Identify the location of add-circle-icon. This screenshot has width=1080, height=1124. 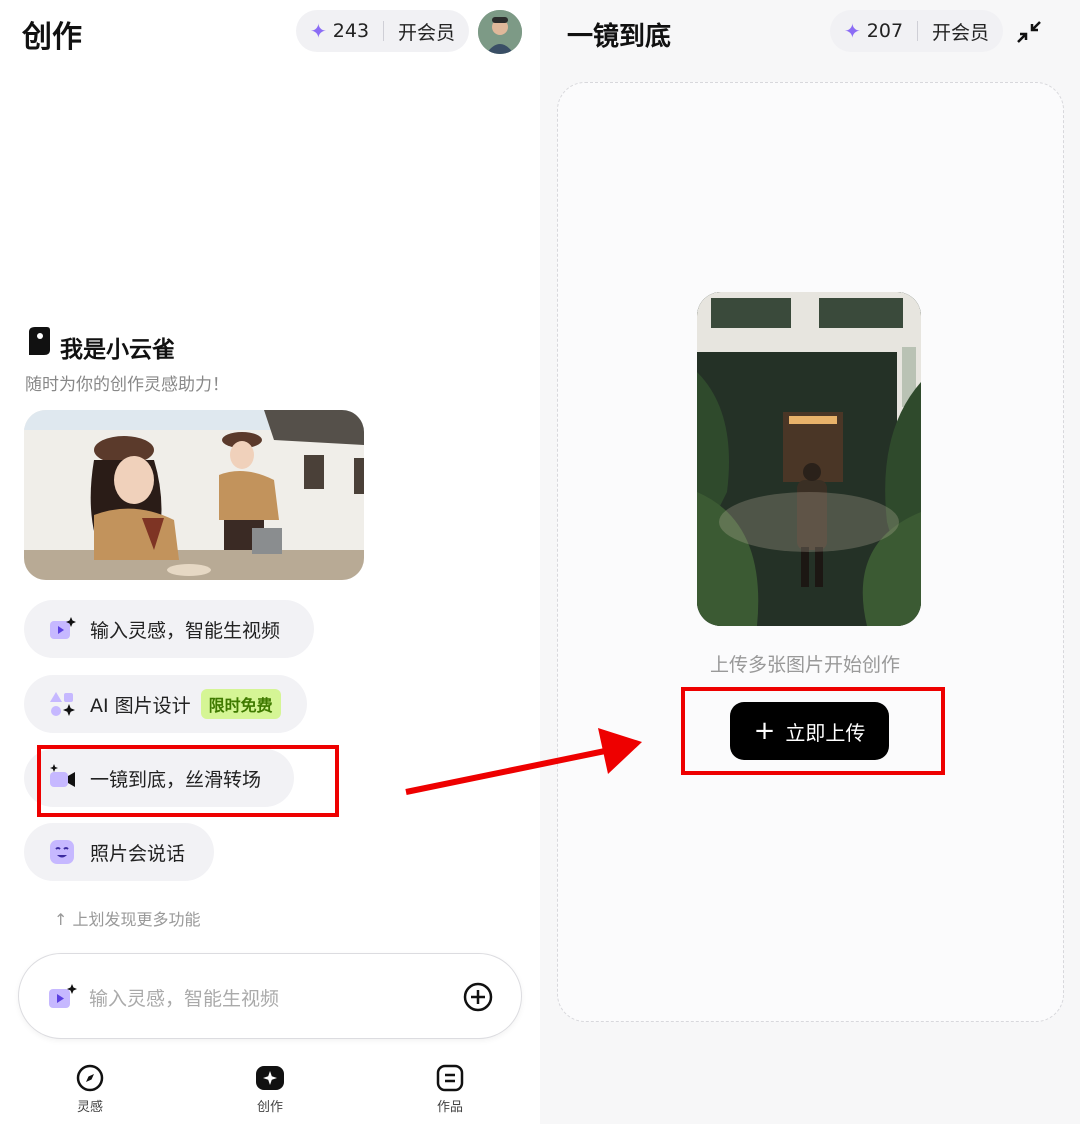
(478, 997).